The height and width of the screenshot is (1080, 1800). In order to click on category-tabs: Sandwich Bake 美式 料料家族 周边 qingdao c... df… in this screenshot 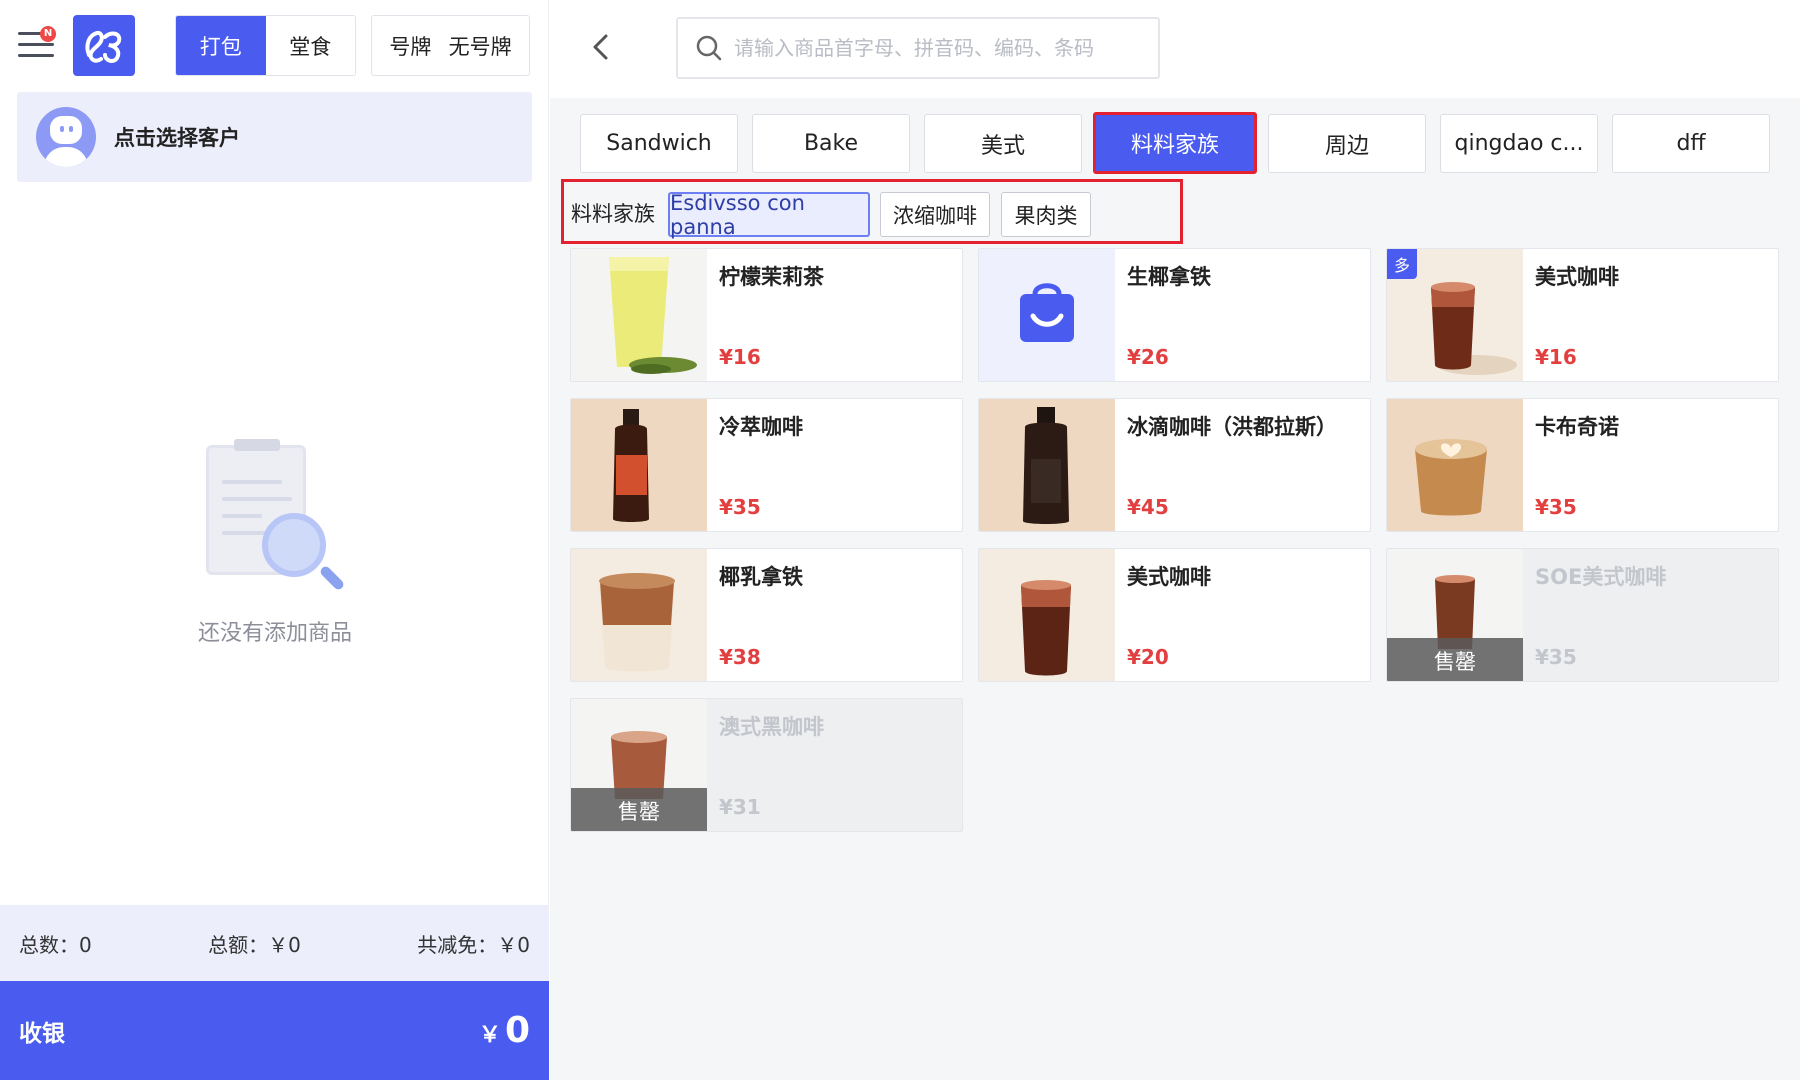, I will do `click(1180, 143)`.